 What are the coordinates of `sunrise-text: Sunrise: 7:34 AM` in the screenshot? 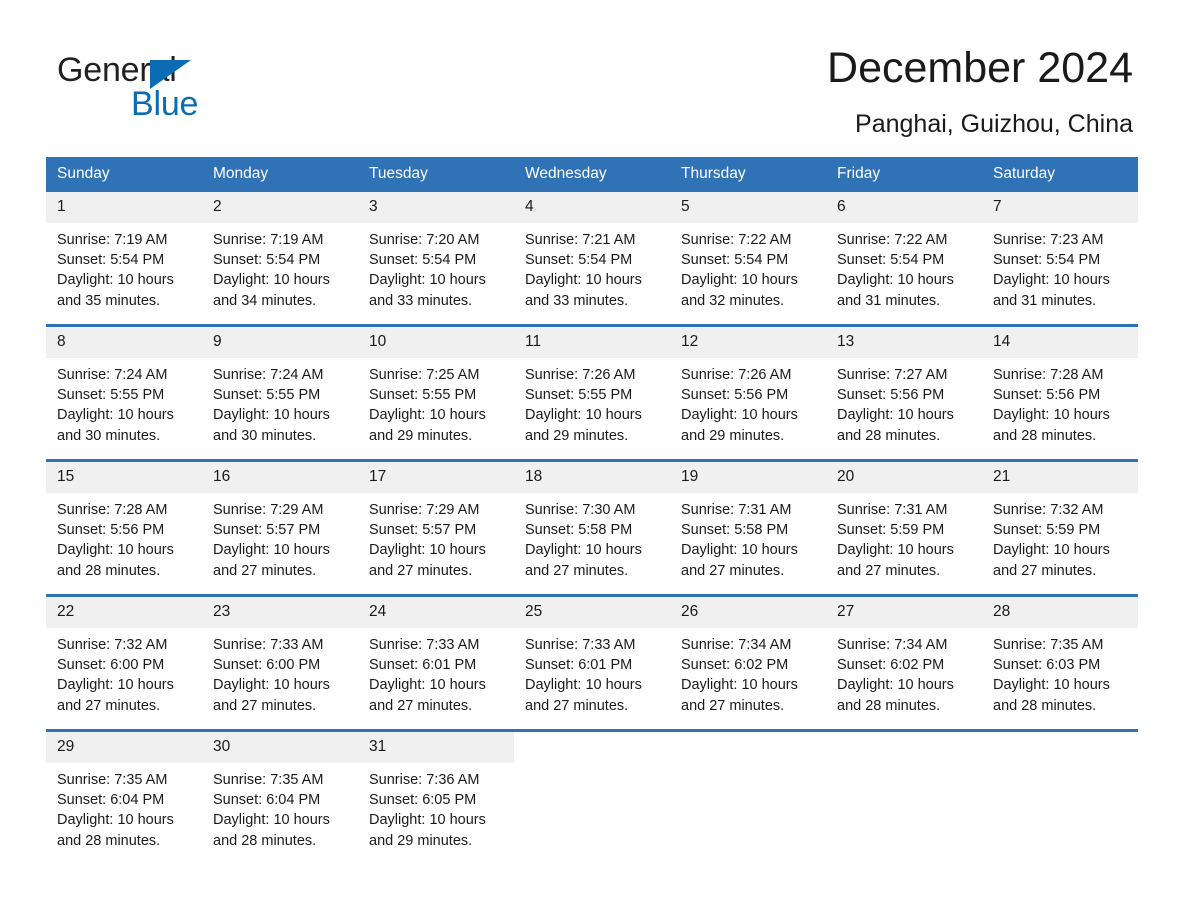 It's located at (736, 645).